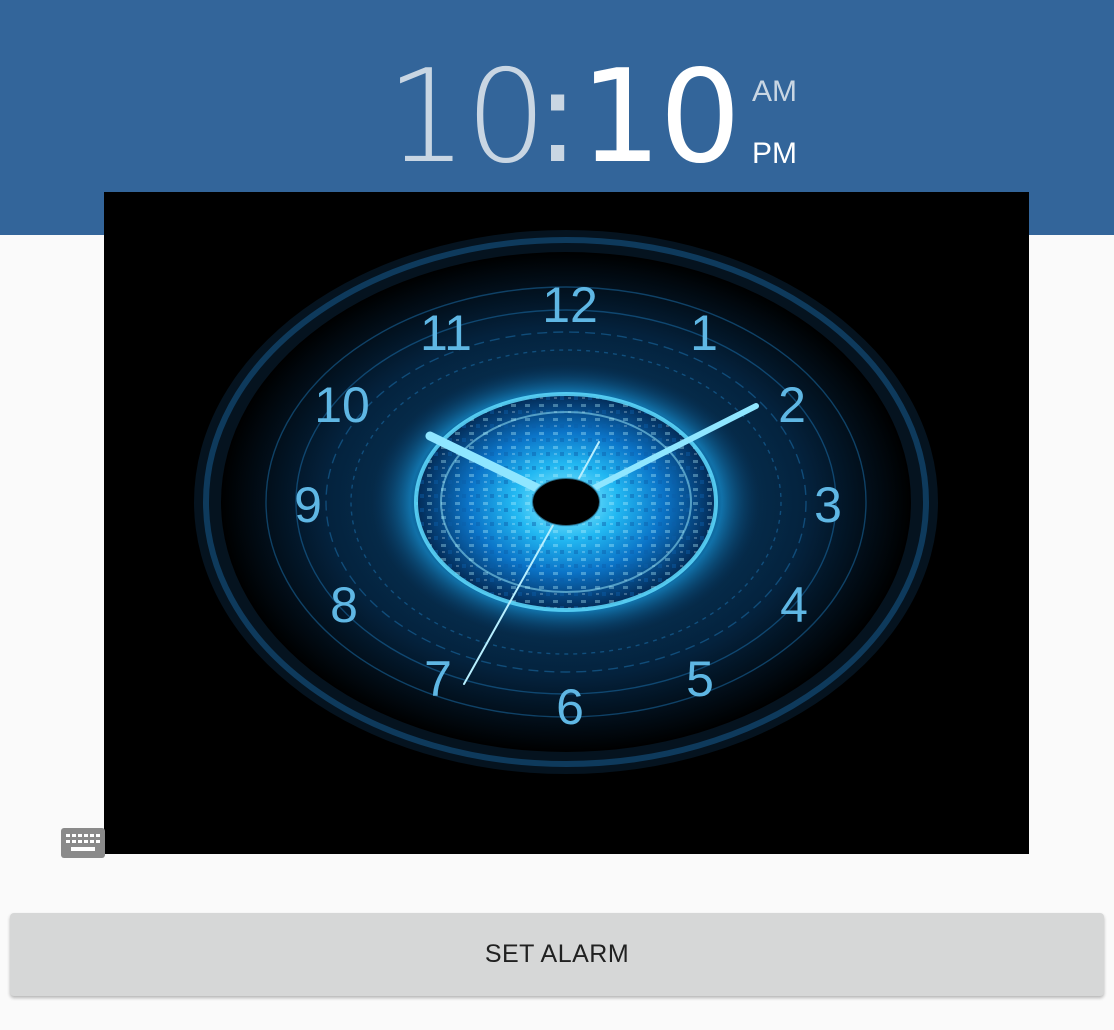 This screenshot has width=1114, height=1030. Describe the element at coordinates (700, 679) in the screenshot. I see `numeral-5: 5` at that location.